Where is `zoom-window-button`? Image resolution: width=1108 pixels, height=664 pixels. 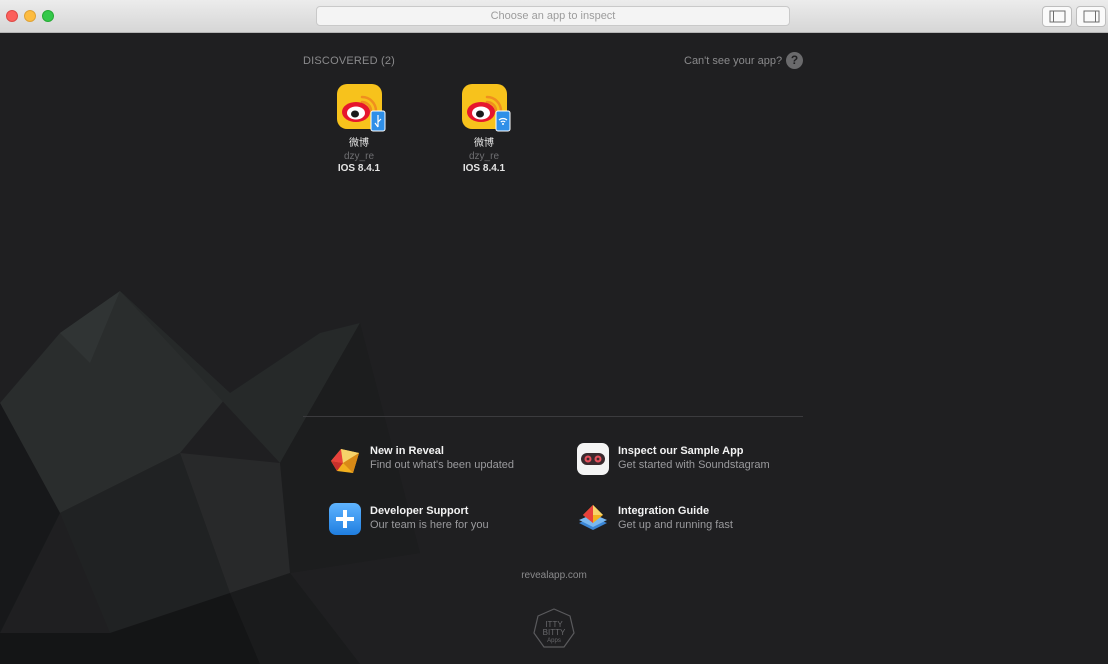 zoom-window-button is located at coordinates (48, 16).